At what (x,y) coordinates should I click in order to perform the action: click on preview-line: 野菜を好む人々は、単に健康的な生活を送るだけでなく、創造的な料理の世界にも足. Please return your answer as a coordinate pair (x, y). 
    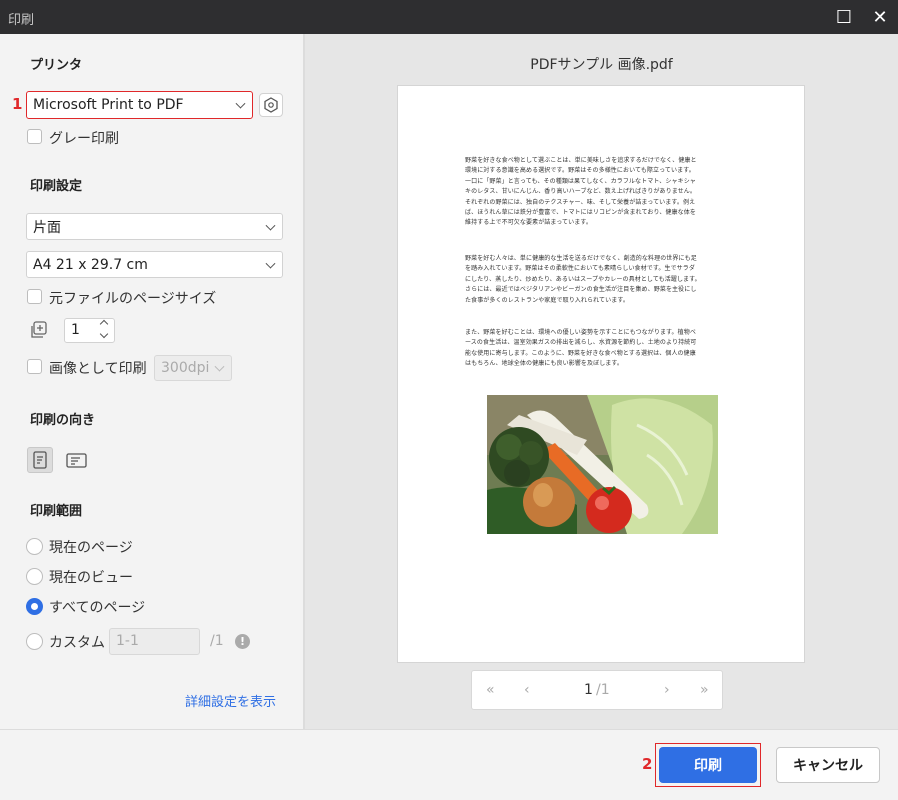
    Looking at the image, I should click on (581, 258).